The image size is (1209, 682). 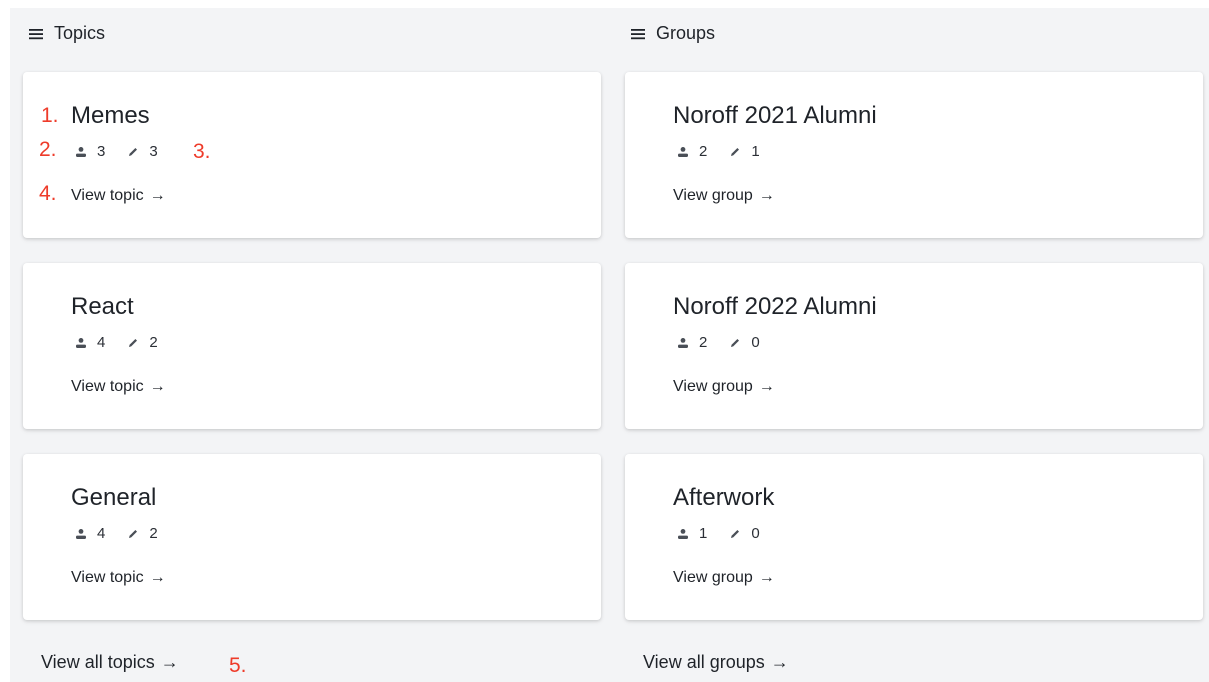 What do you see at coordinates (724, 497) in the screenshot?
I see `group-title: Afterwork` at bounding box center [724, 497].